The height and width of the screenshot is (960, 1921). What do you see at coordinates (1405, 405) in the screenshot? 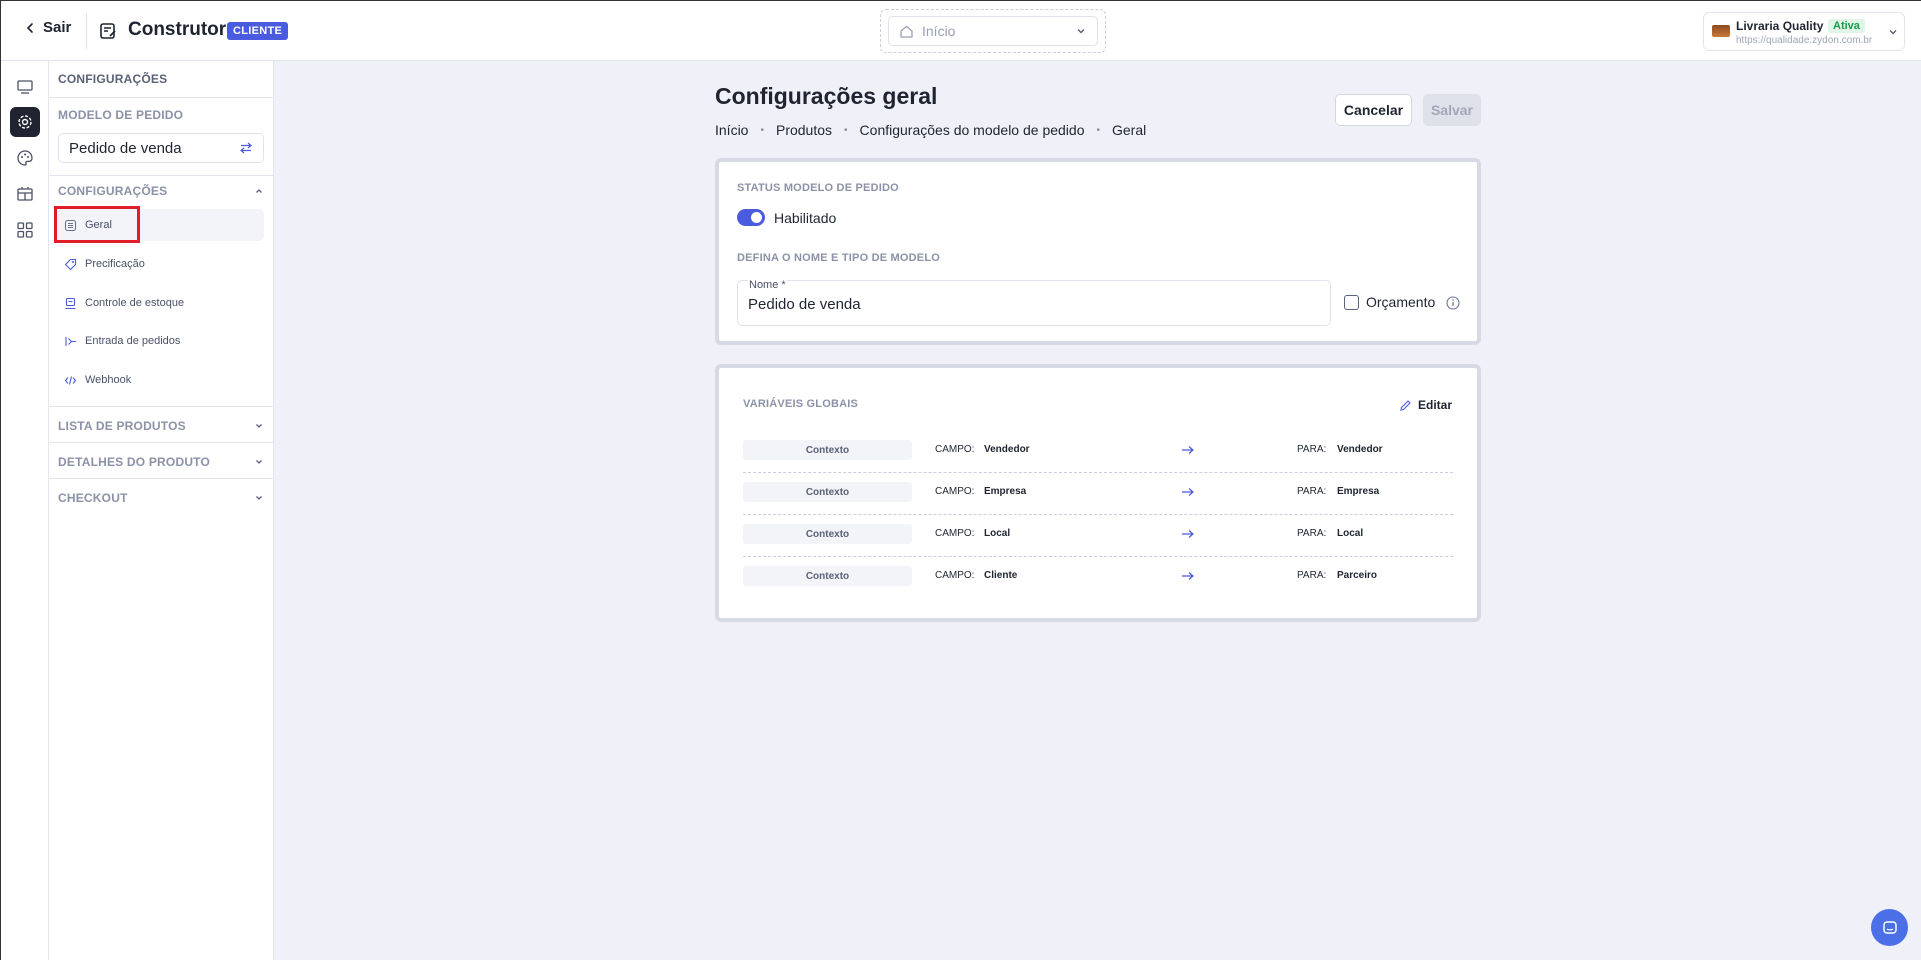
I see `pencil-icon` at bounding box center [1405, 405].